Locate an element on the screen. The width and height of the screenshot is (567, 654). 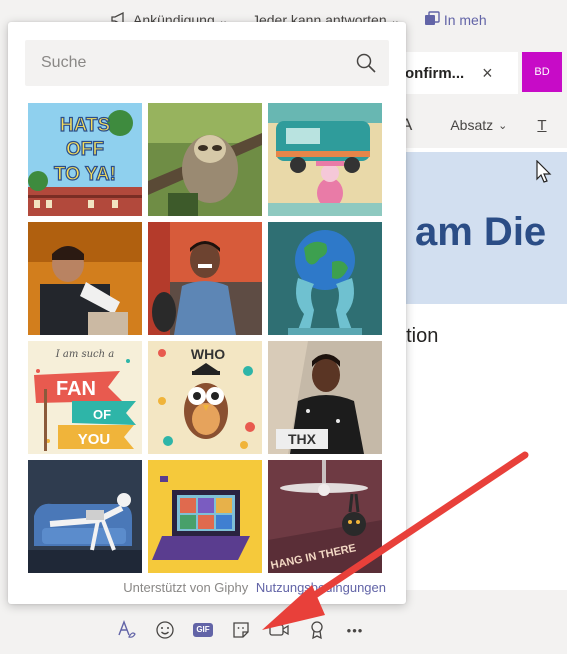
svg-text: OF is located at coordinates (102, 414).